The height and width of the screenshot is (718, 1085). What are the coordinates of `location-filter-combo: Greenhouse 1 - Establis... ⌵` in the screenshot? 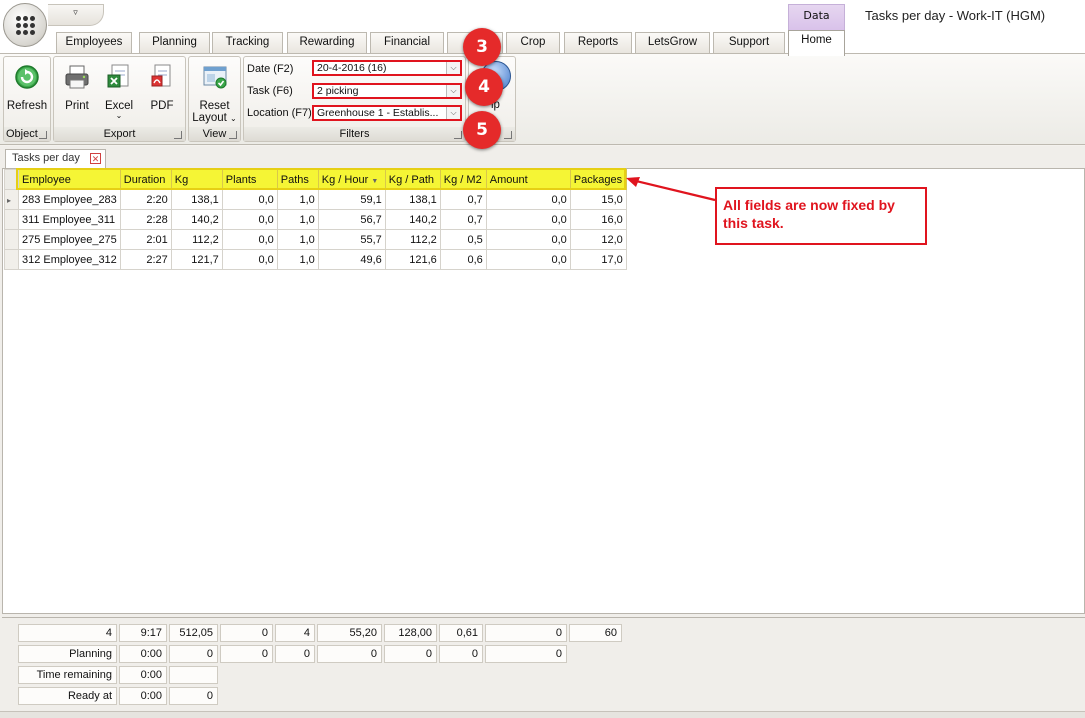 It's located at (387, 113).